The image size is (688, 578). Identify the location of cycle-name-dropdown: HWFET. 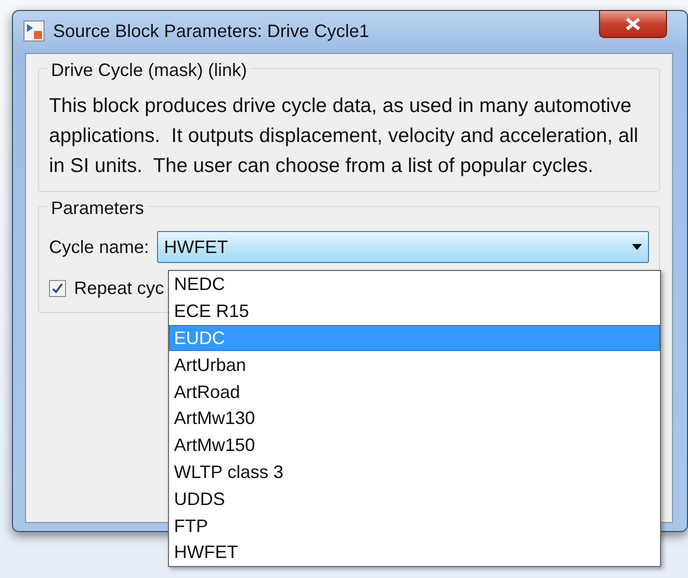
(403, 247).